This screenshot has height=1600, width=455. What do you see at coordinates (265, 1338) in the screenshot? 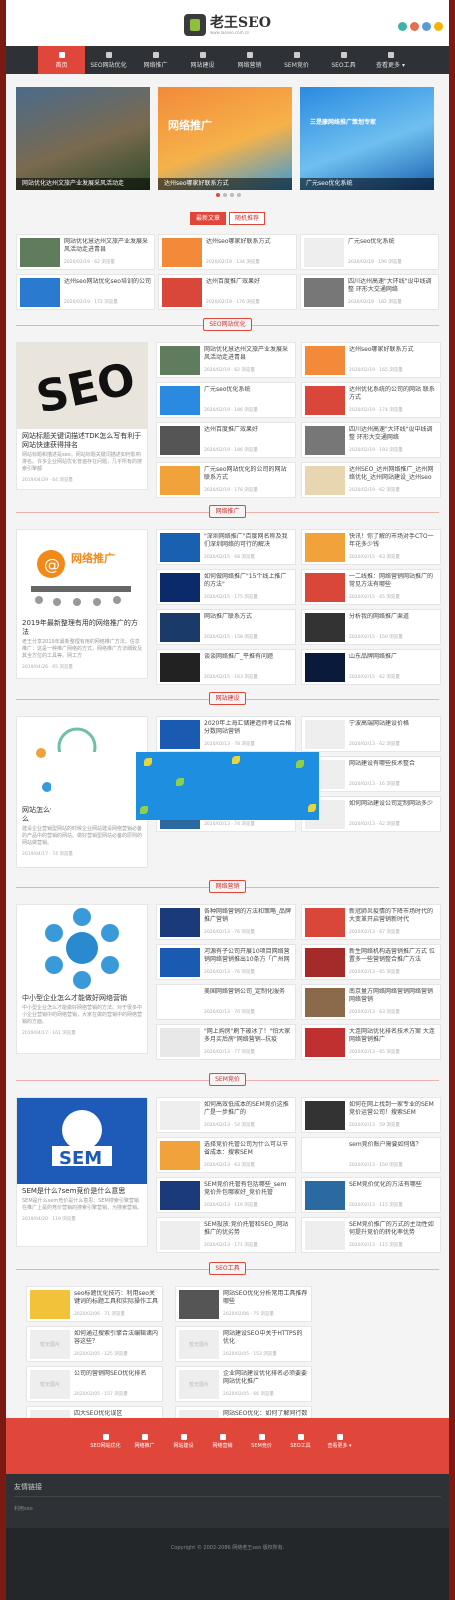
I see `article-title: 网站建设SEO中关于HTTPS的优化` at bounding box center [265, 1338].